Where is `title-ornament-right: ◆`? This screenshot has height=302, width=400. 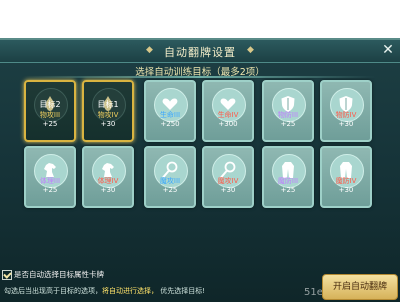 title-ornament-right: ◆ is located at coordinates (250, 50).